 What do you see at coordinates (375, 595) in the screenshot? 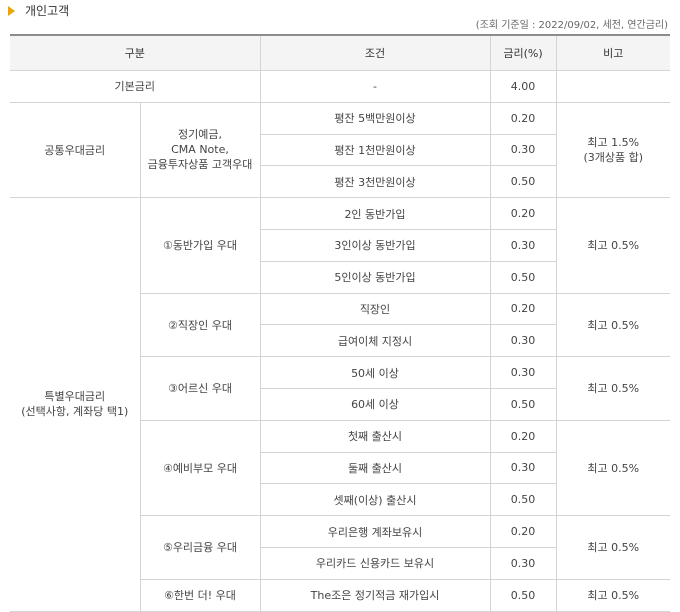
I see `condition-cell: The조은 정기적금 재가입시` at bounding box center [375, 595].